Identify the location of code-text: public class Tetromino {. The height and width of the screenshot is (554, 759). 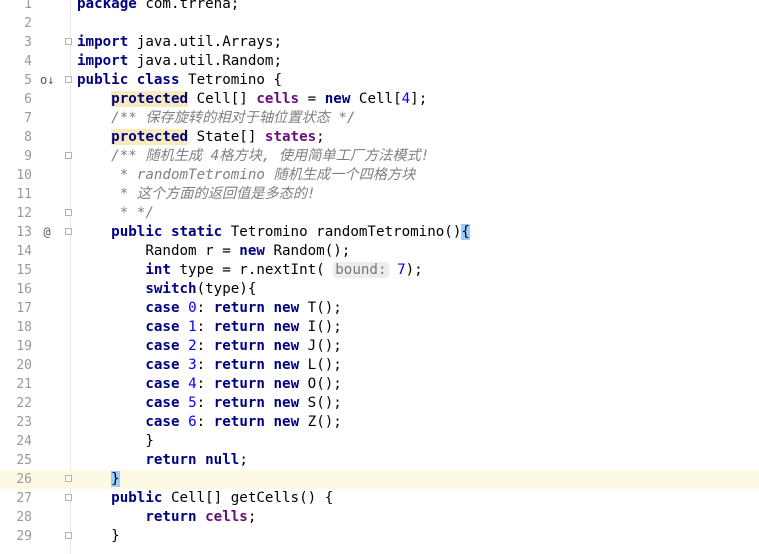
(179, 80).